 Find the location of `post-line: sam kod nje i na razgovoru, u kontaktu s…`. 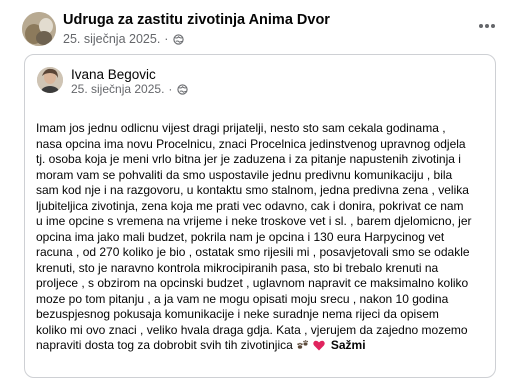

post-line: sam kod nje i na razgovoru, u kontaktu s… is located at coordinates (252, 190).